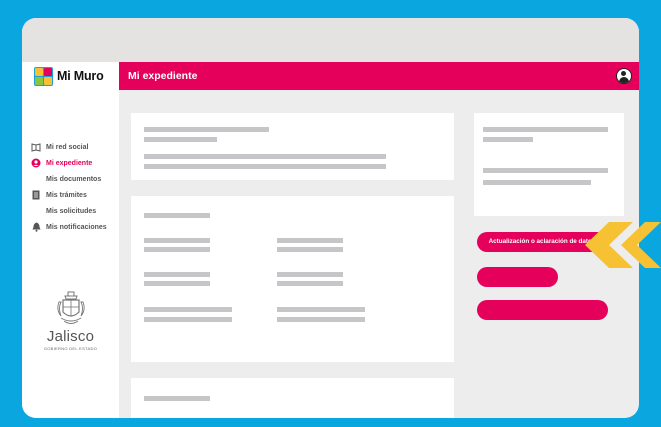 The height and width of the screenshot is (427, 661). I want to click on jalisco-logo: Jalisco GOBIERNO DEL ESTADO, so click(70, 320).